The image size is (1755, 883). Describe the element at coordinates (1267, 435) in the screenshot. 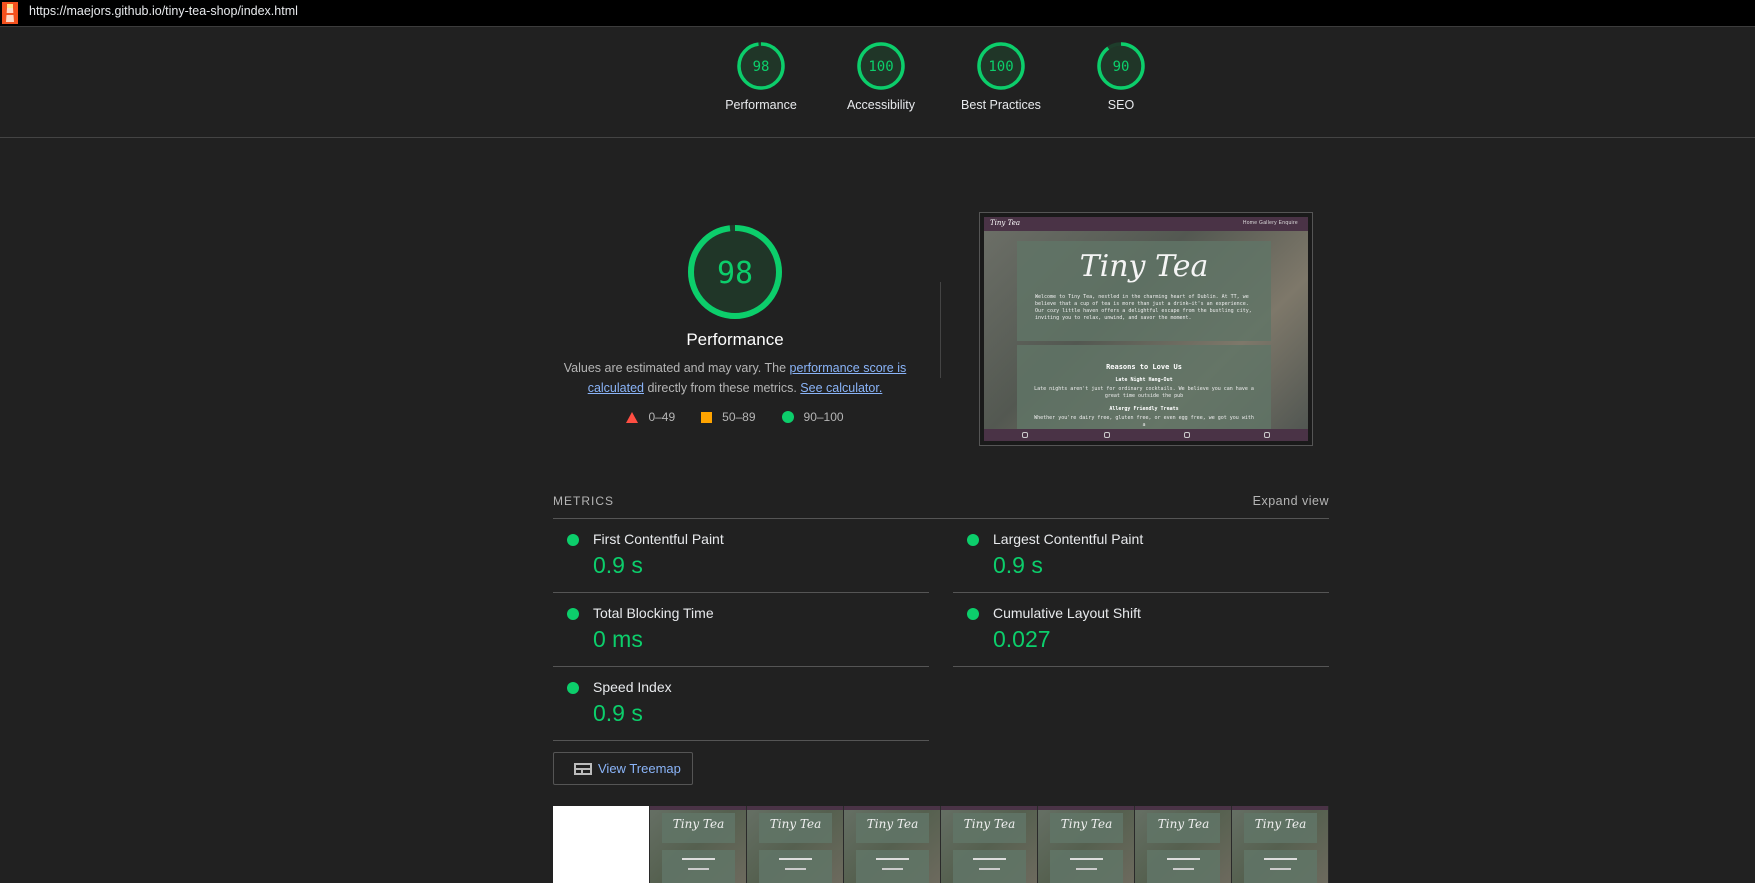

I see `instagram-icon` at that location.